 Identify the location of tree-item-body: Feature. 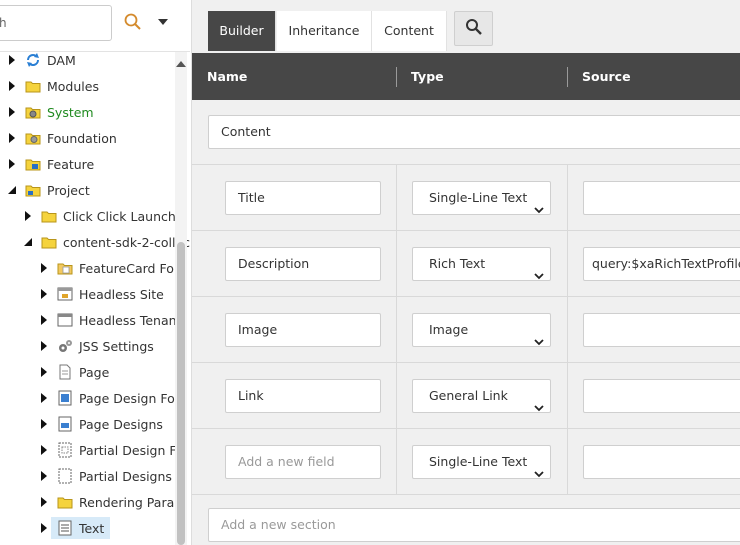
(59, 164).